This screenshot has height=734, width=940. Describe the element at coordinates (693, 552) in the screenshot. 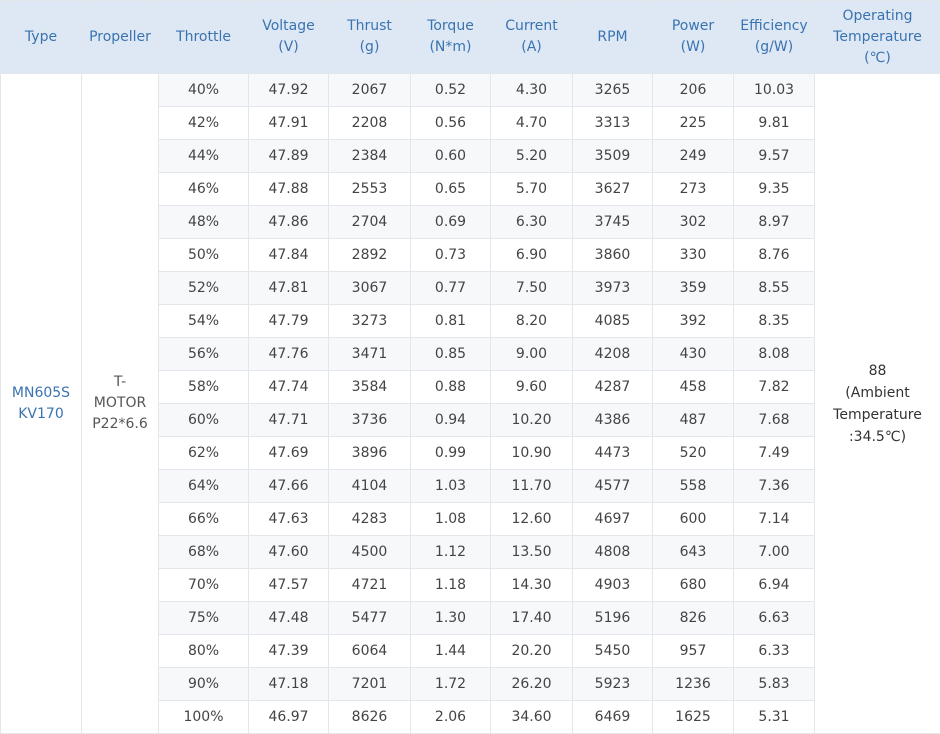

I see `power-cell: 643` at that location.